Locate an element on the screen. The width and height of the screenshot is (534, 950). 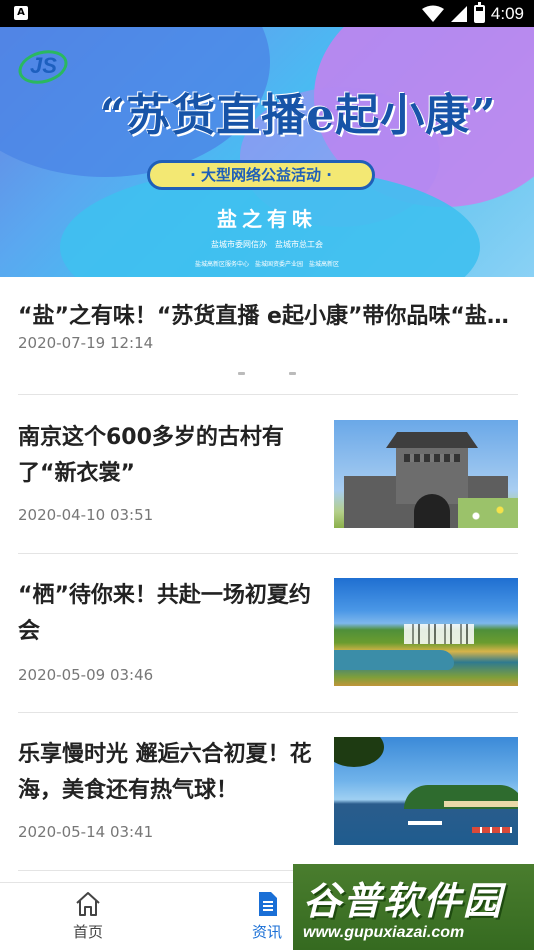
carousel-indicator is located at coordinates (267, 373).